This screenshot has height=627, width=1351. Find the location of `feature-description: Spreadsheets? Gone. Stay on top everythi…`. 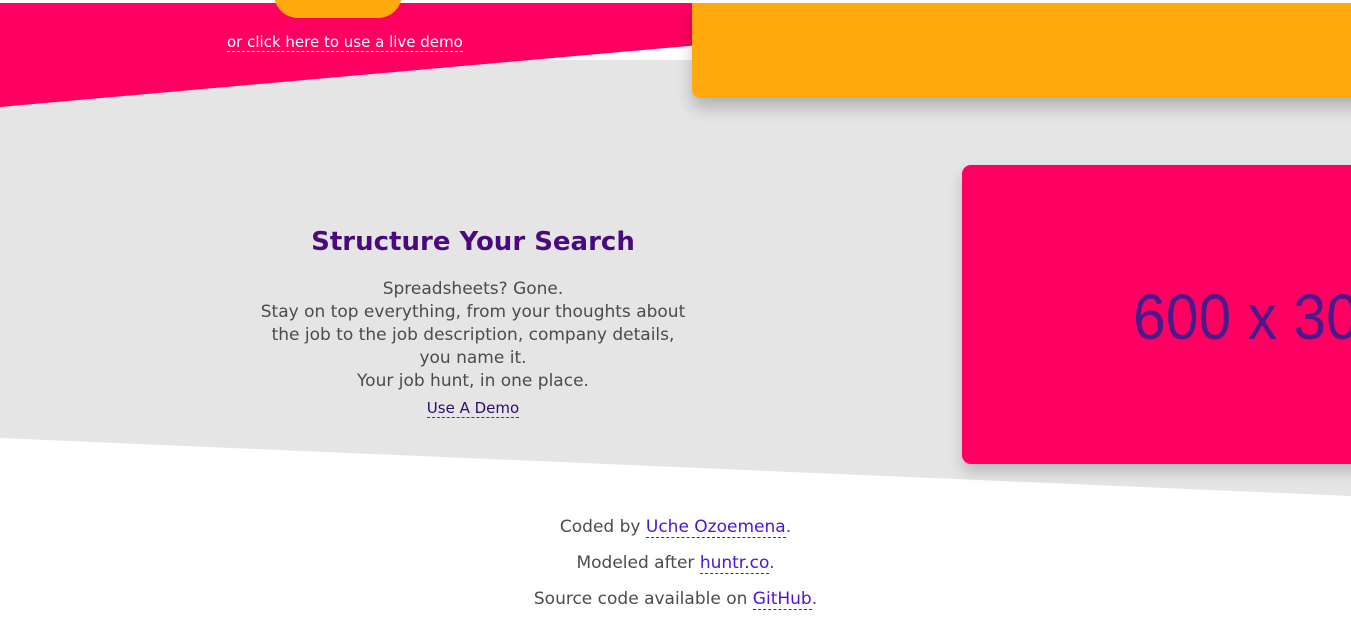

feature-description: Spreadsheets? Gone. Stay on top everythi… is located at coordinates (473, 335).